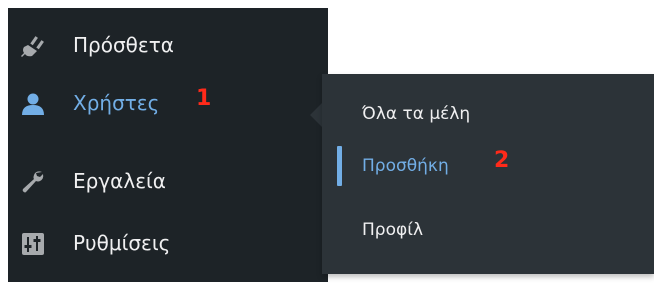  What do you see at coordinates (33, 104) in the screenshot?
I see `user-icon` at bounding box center [33, 104].